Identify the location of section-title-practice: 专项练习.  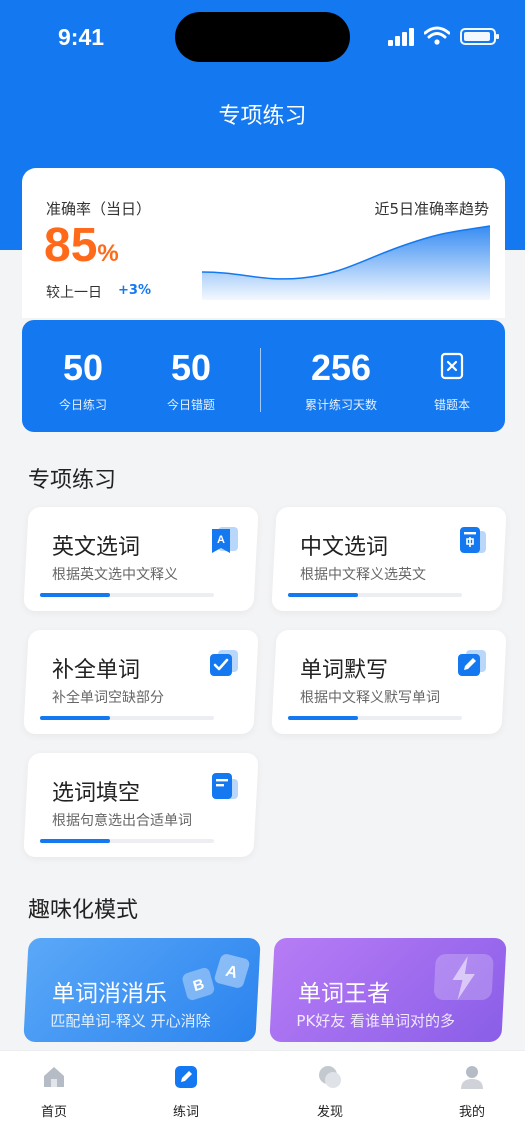
(72, 480).